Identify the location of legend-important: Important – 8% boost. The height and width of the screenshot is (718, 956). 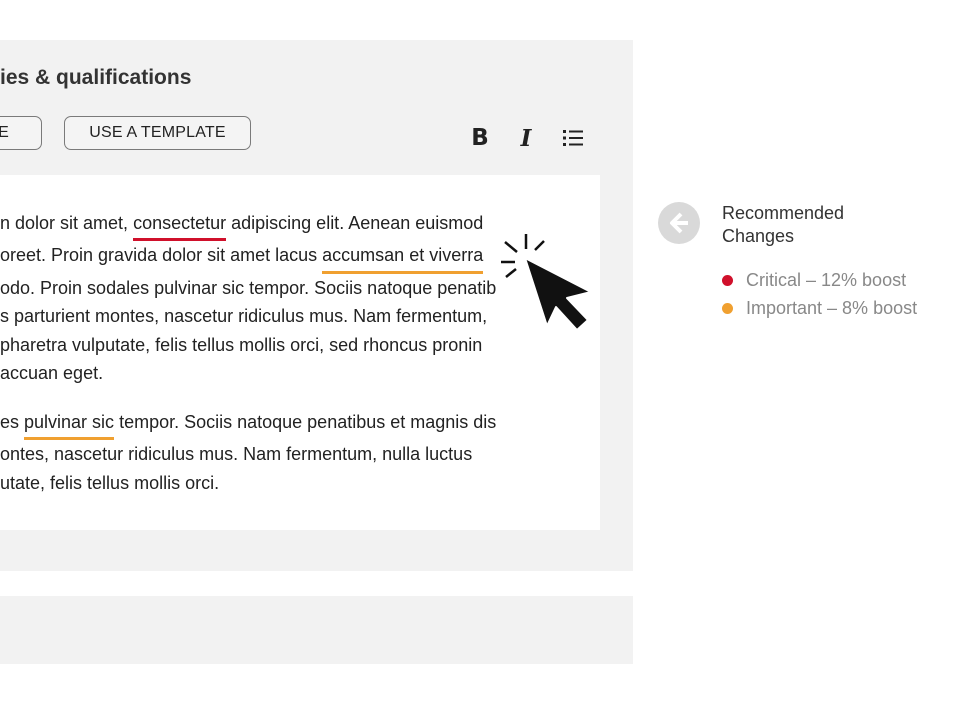
(819, 308).